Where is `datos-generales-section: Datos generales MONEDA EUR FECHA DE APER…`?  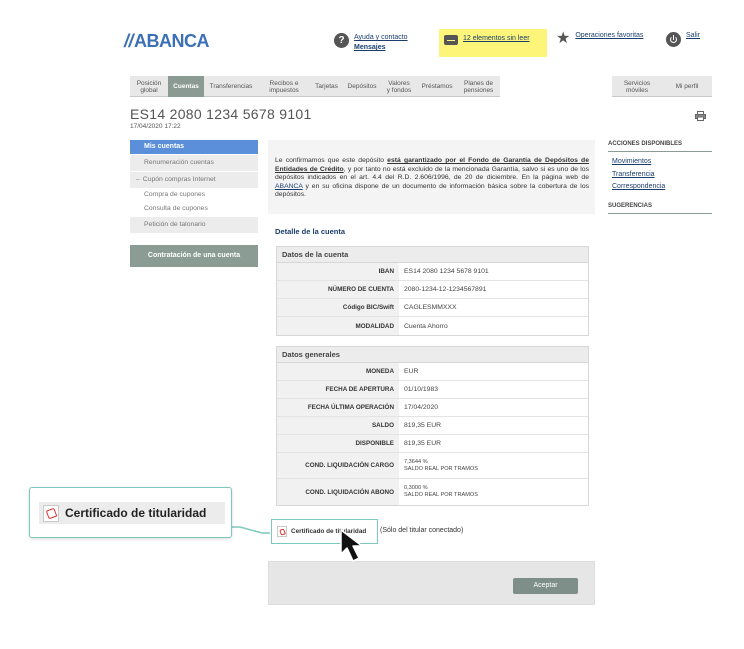 datos-generales-section: Datos generales MONEDA EUR FECHA DE APER… is located at coordinates (432, 426).